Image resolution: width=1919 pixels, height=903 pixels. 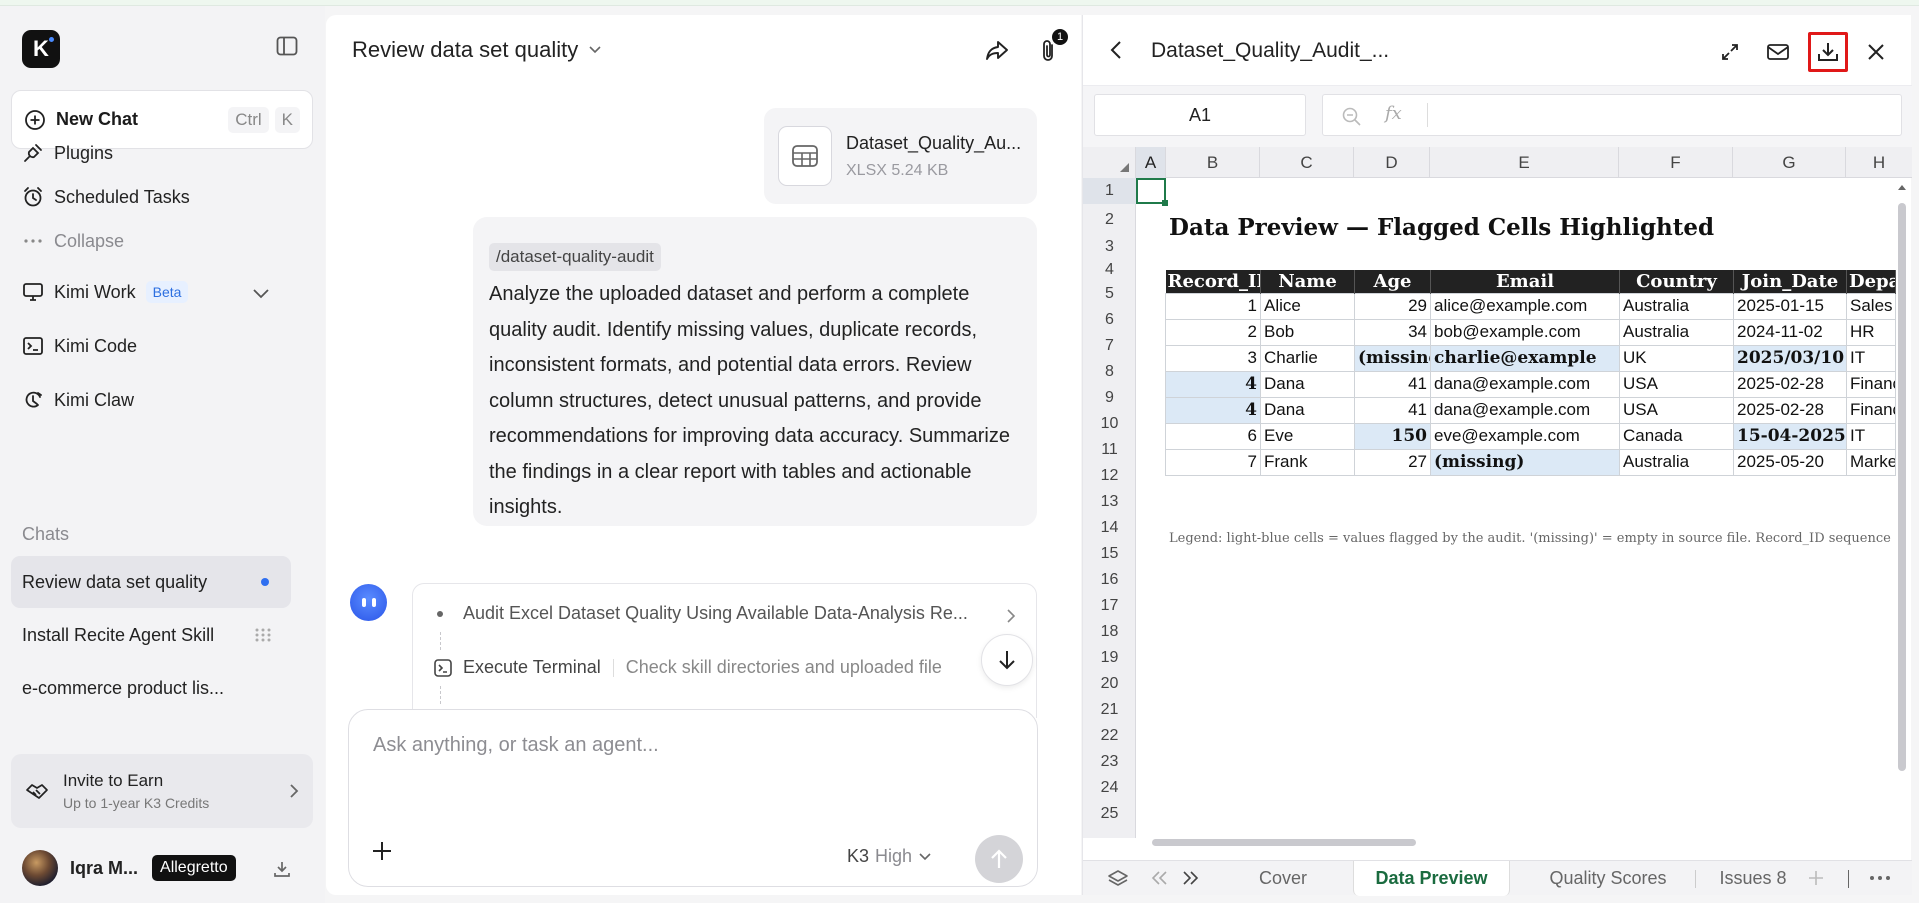 I want to click on table-cell: bob@example.com, so click(x=1525, y=332).